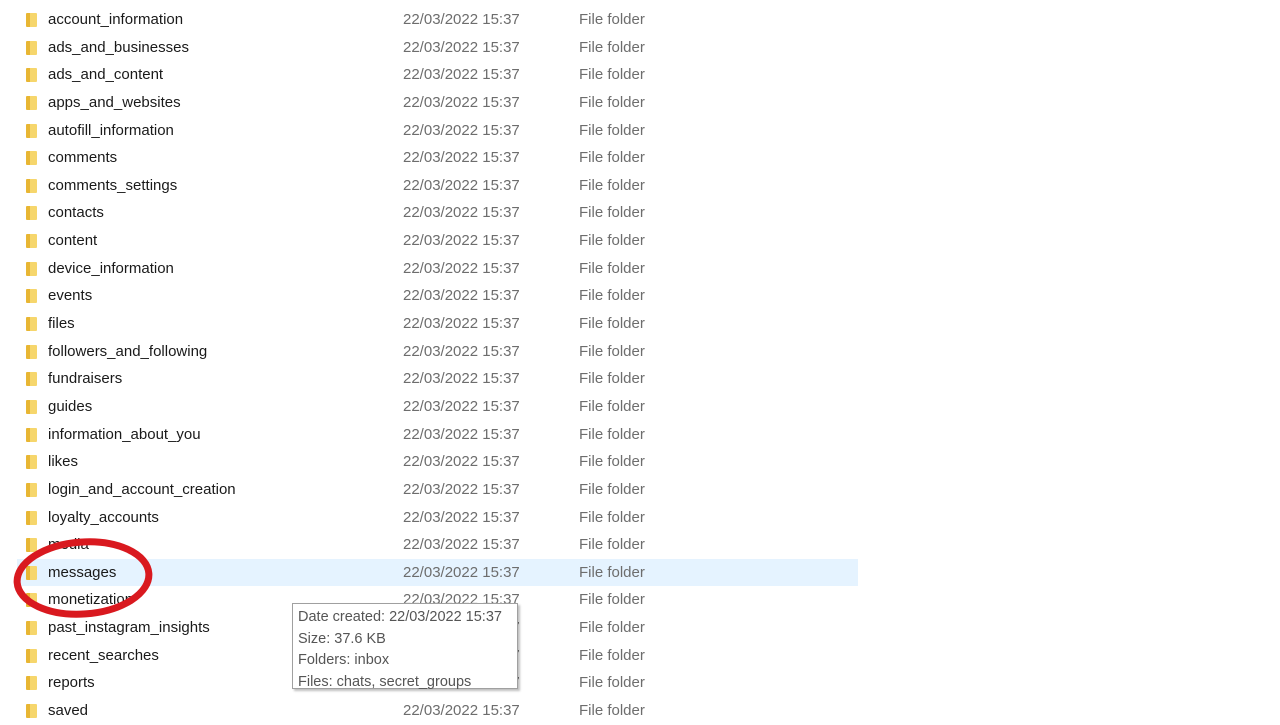  I want to click on file-name: information_about_you, so click(124, 434).